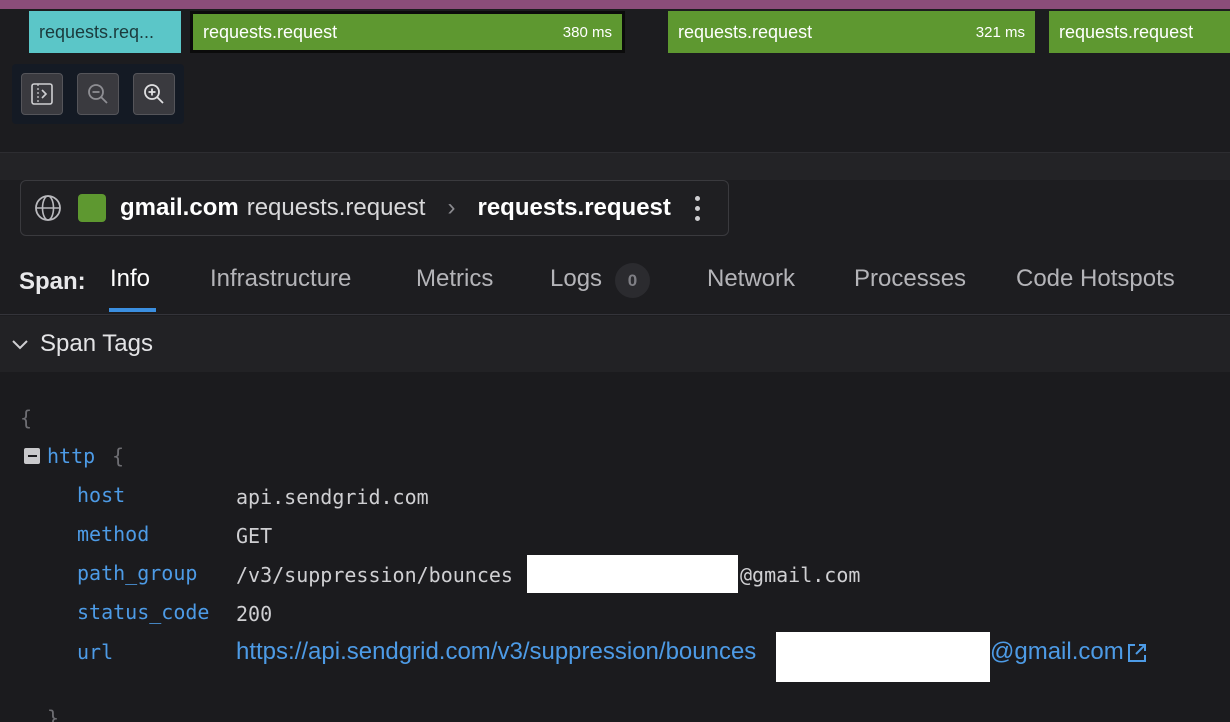 This screenshot has width=1230, height=722. Describe the element at coordinates (32, 456) in the screenshot. I see `collapse-icon` at that location.